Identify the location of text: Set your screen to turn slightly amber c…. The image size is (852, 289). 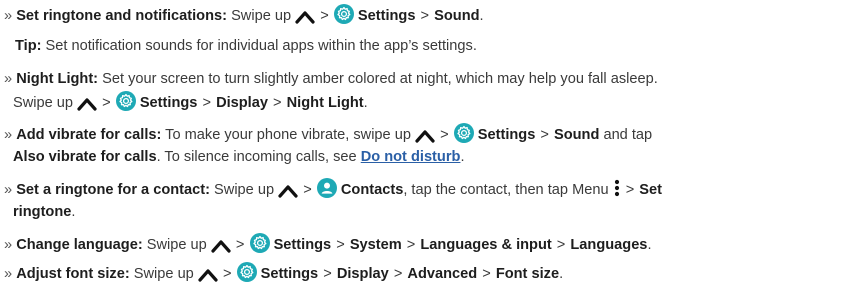
(380, 79).